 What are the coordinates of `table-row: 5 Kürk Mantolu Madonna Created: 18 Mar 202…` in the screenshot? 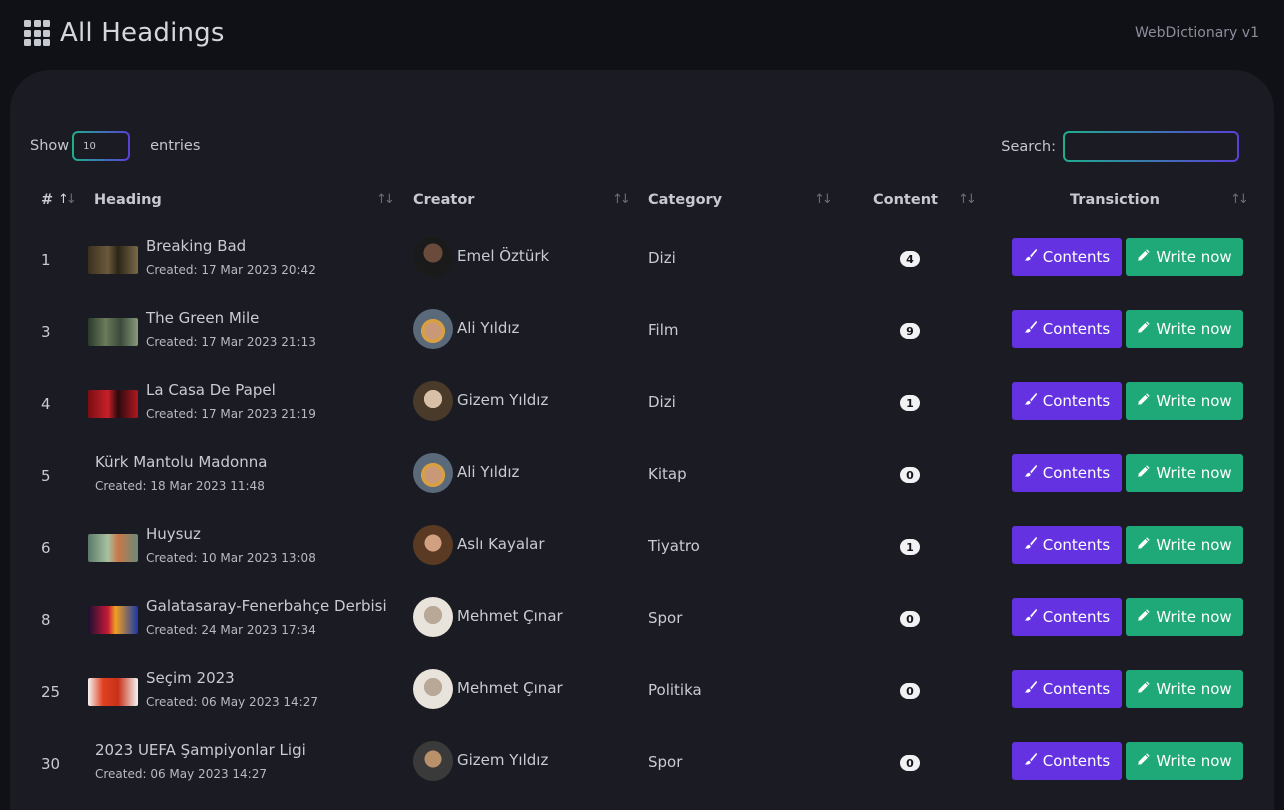 It's located at (642, 477).